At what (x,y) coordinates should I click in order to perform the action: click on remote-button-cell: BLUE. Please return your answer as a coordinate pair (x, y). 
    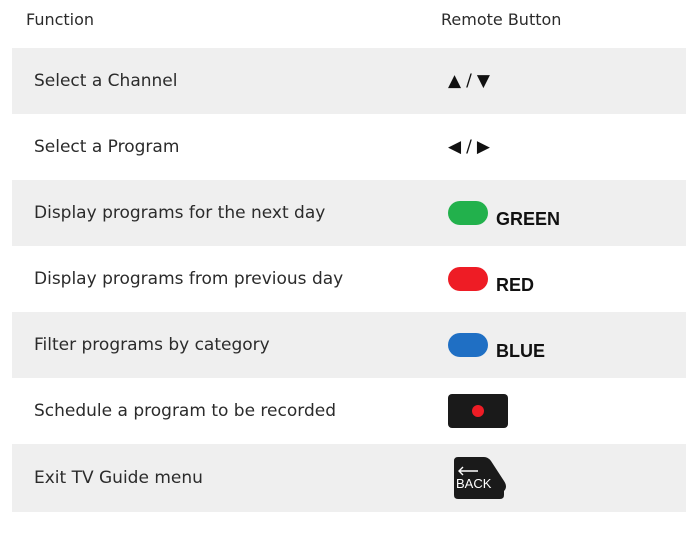
    Looking at the image, I should click on (496, 345).